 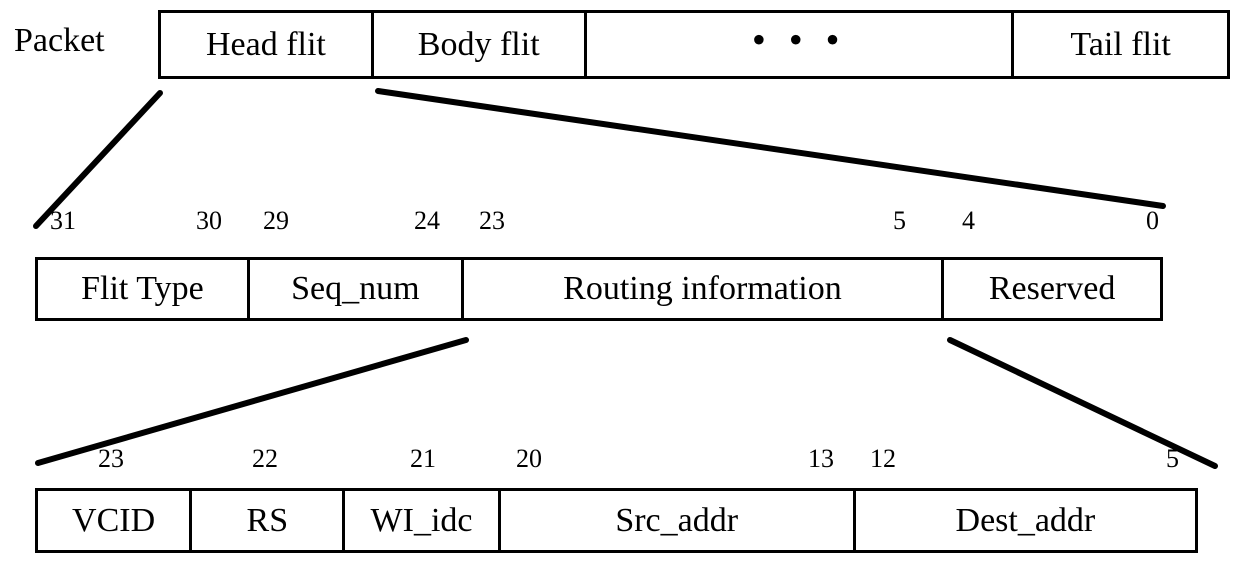 I want to click on routing-info-cell-rs-label: RS, so click(x=267, y=520).